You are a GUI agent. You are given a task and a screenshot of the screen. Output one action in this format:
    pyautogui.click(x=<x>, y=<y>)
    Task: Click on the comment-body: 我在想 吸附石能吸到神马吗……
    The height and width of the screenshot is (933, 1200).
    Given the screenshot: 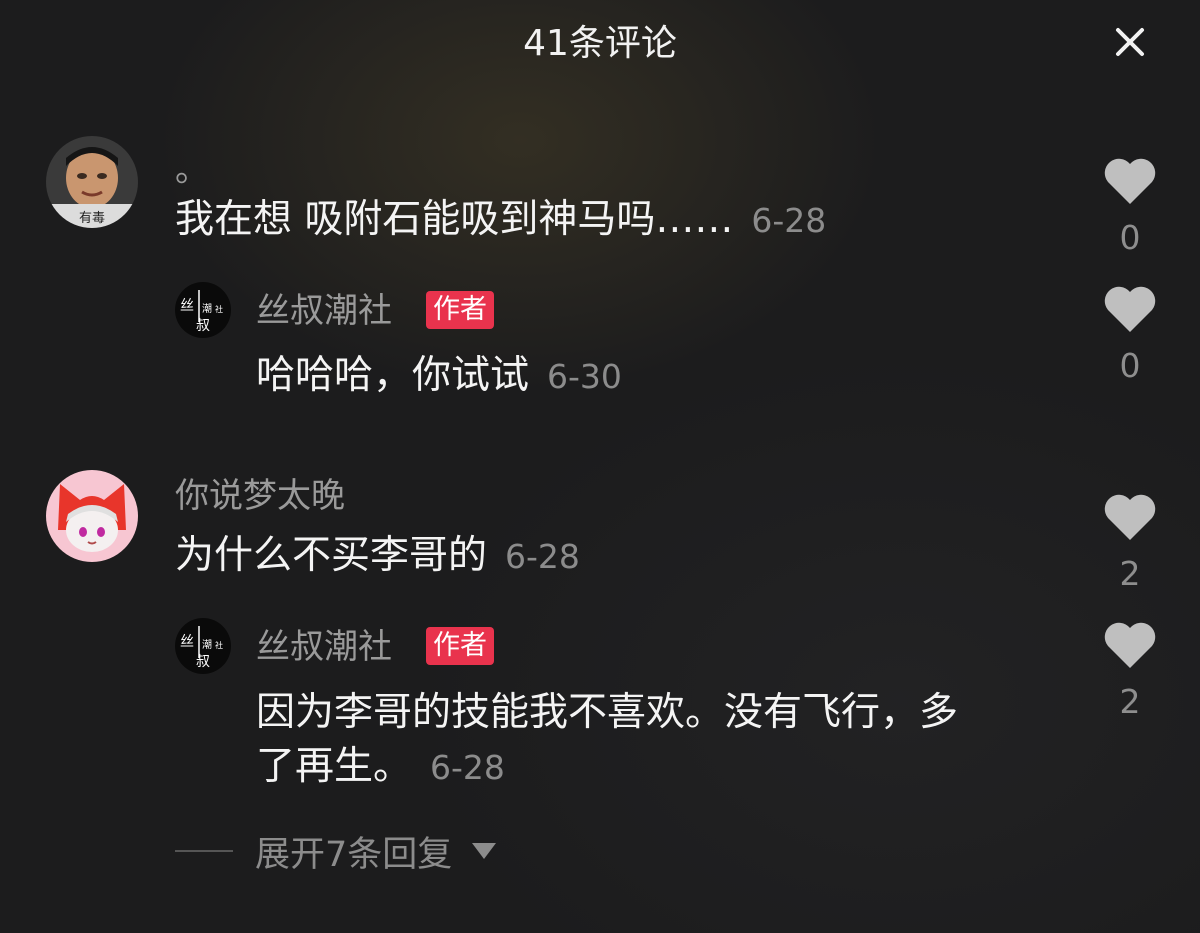 What is the action you would take?
    pyautogui.click(x=454, y=219)
    